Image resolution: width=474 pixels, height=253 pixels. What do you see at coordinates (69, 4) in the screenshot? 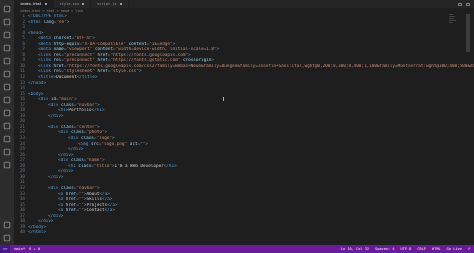
I see `tab-label: style.css` at bounding box center [69, 4].